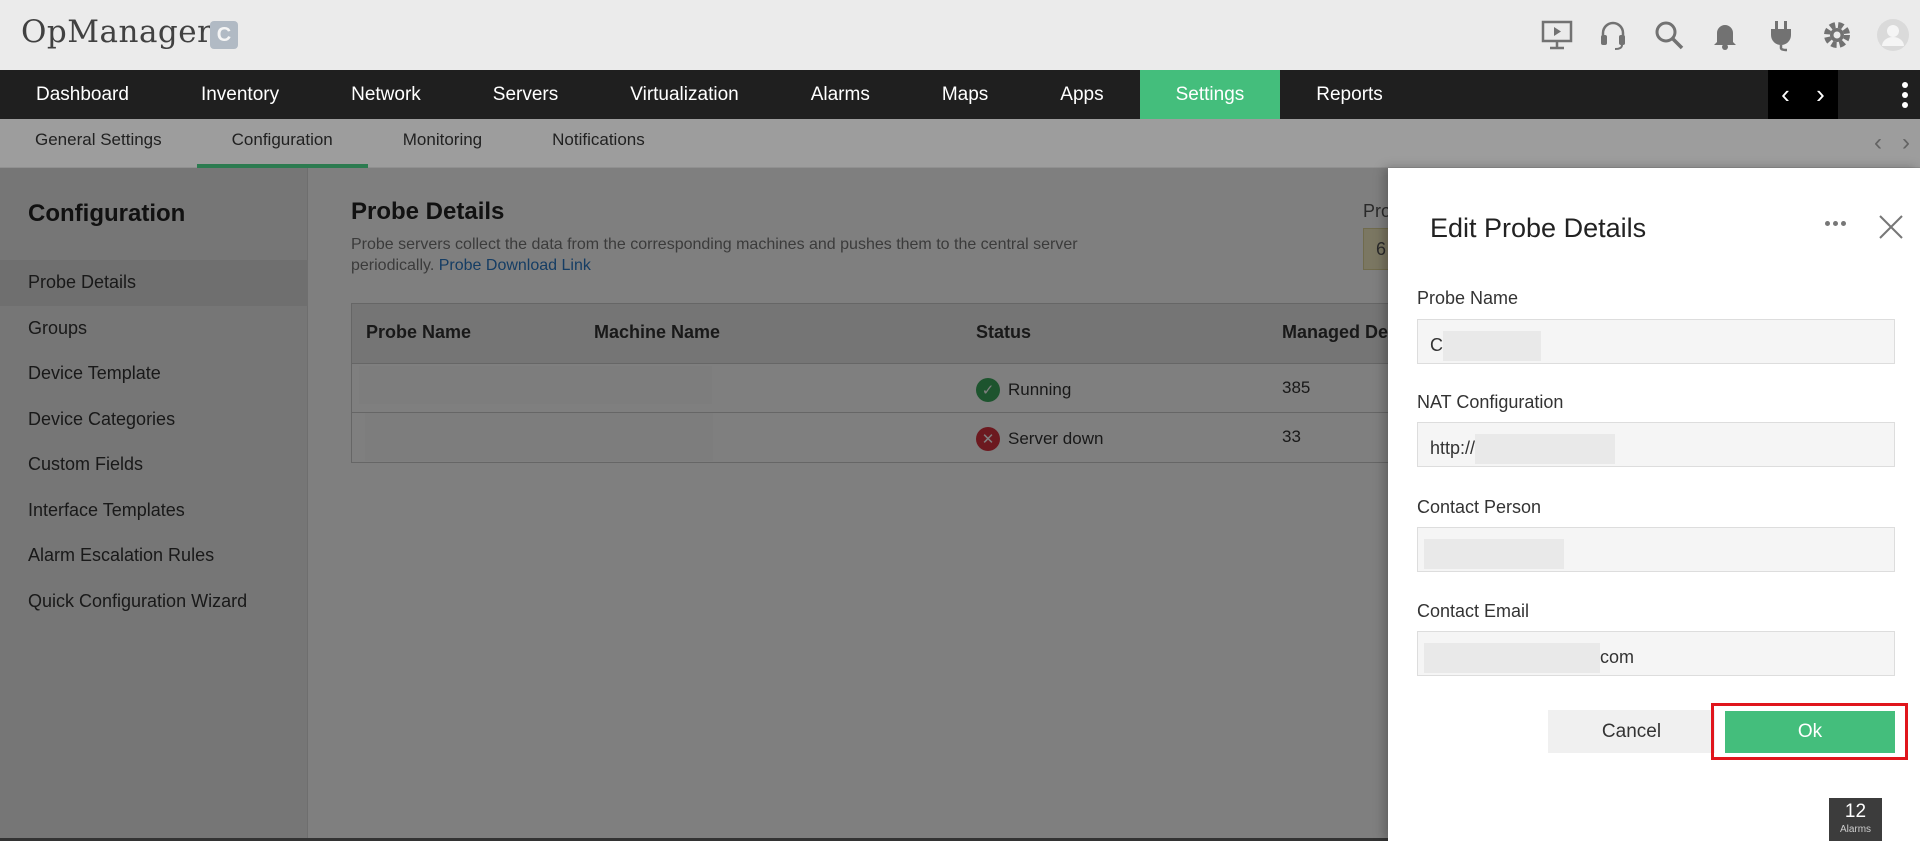 This screenshot has width=1920, height=841. I want to click on nat-config-field: http://, so click(1656, 444).